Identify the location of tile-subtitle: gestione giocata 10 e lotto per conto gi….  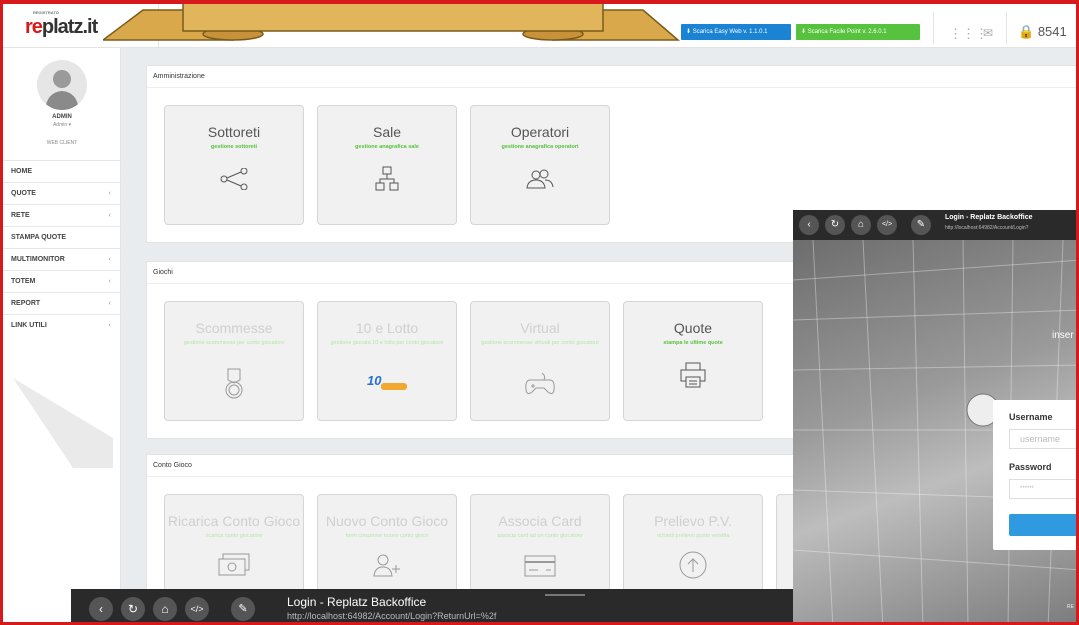
(387, 343).